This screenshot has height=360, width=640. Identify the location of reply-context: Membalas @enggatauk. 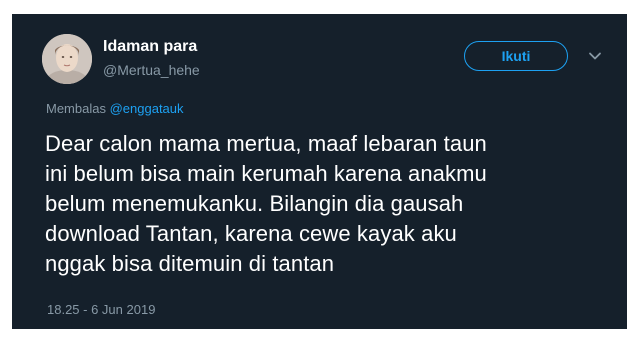
(115, 108).